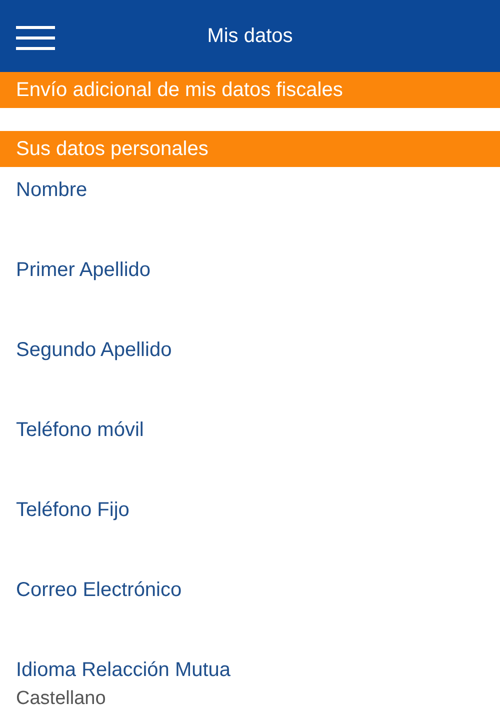  Describe the element at coordinates (94, 350) in the screenshot. I see `field-label: Segundo Apellido` at that location.